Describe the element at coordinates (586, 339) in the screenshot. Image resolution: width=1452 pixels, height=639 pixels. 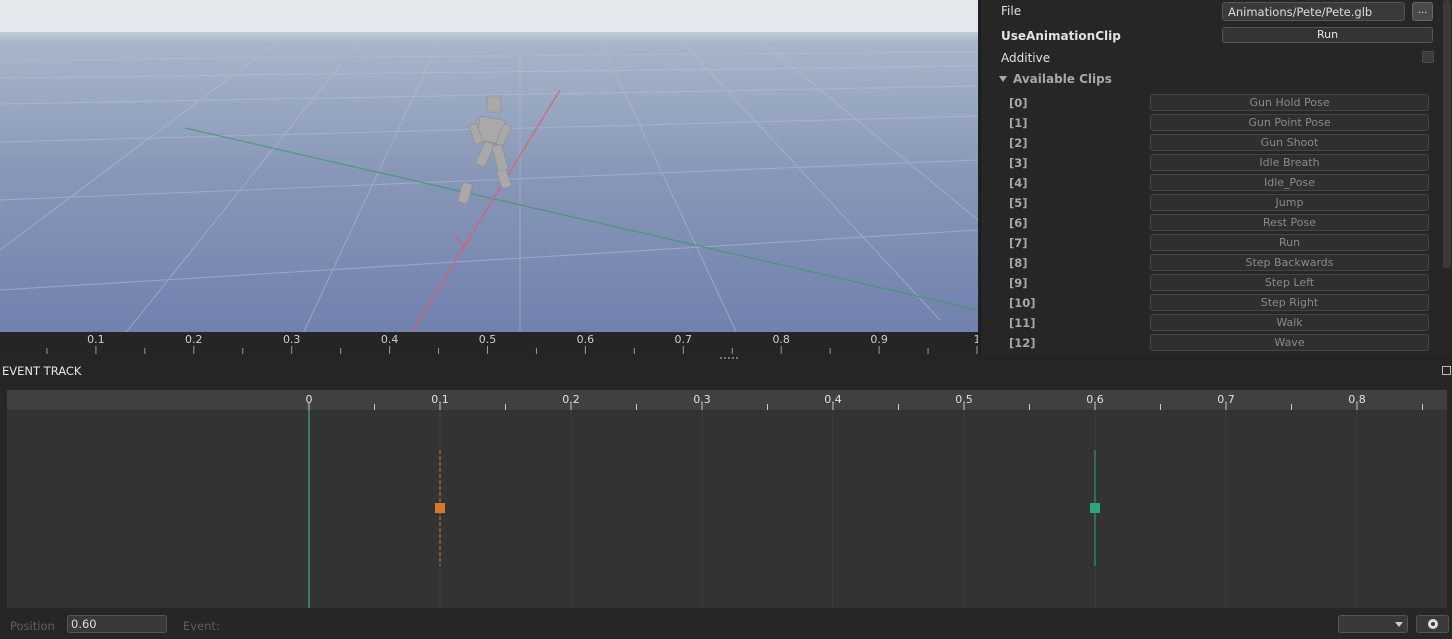
I see `scene-tick-label: 0.6` at that location.